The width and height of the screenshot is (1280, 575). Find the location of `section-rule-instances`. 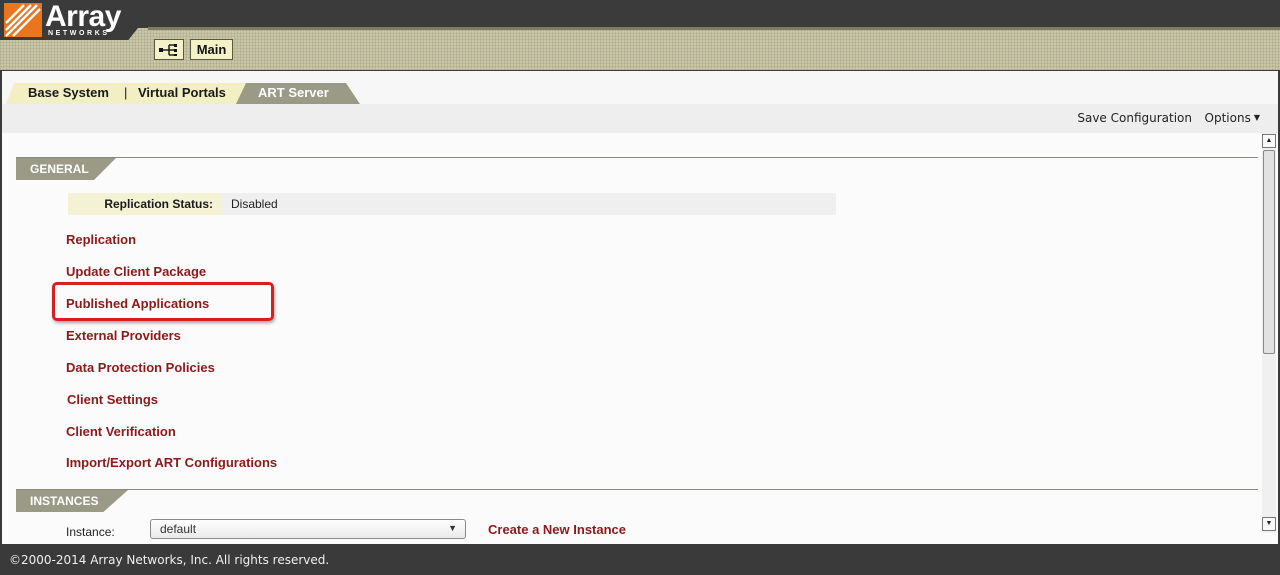

section-rule-instances is located at coordinates (637, 489).